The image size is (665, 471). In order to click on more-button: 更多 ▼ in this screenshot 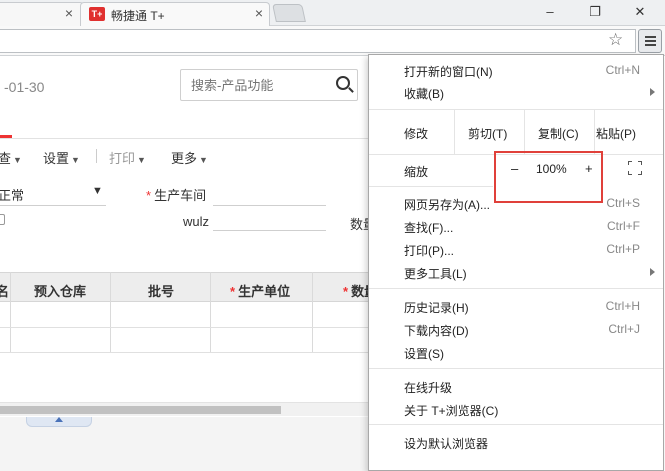, I will do `click(189, 157)`.